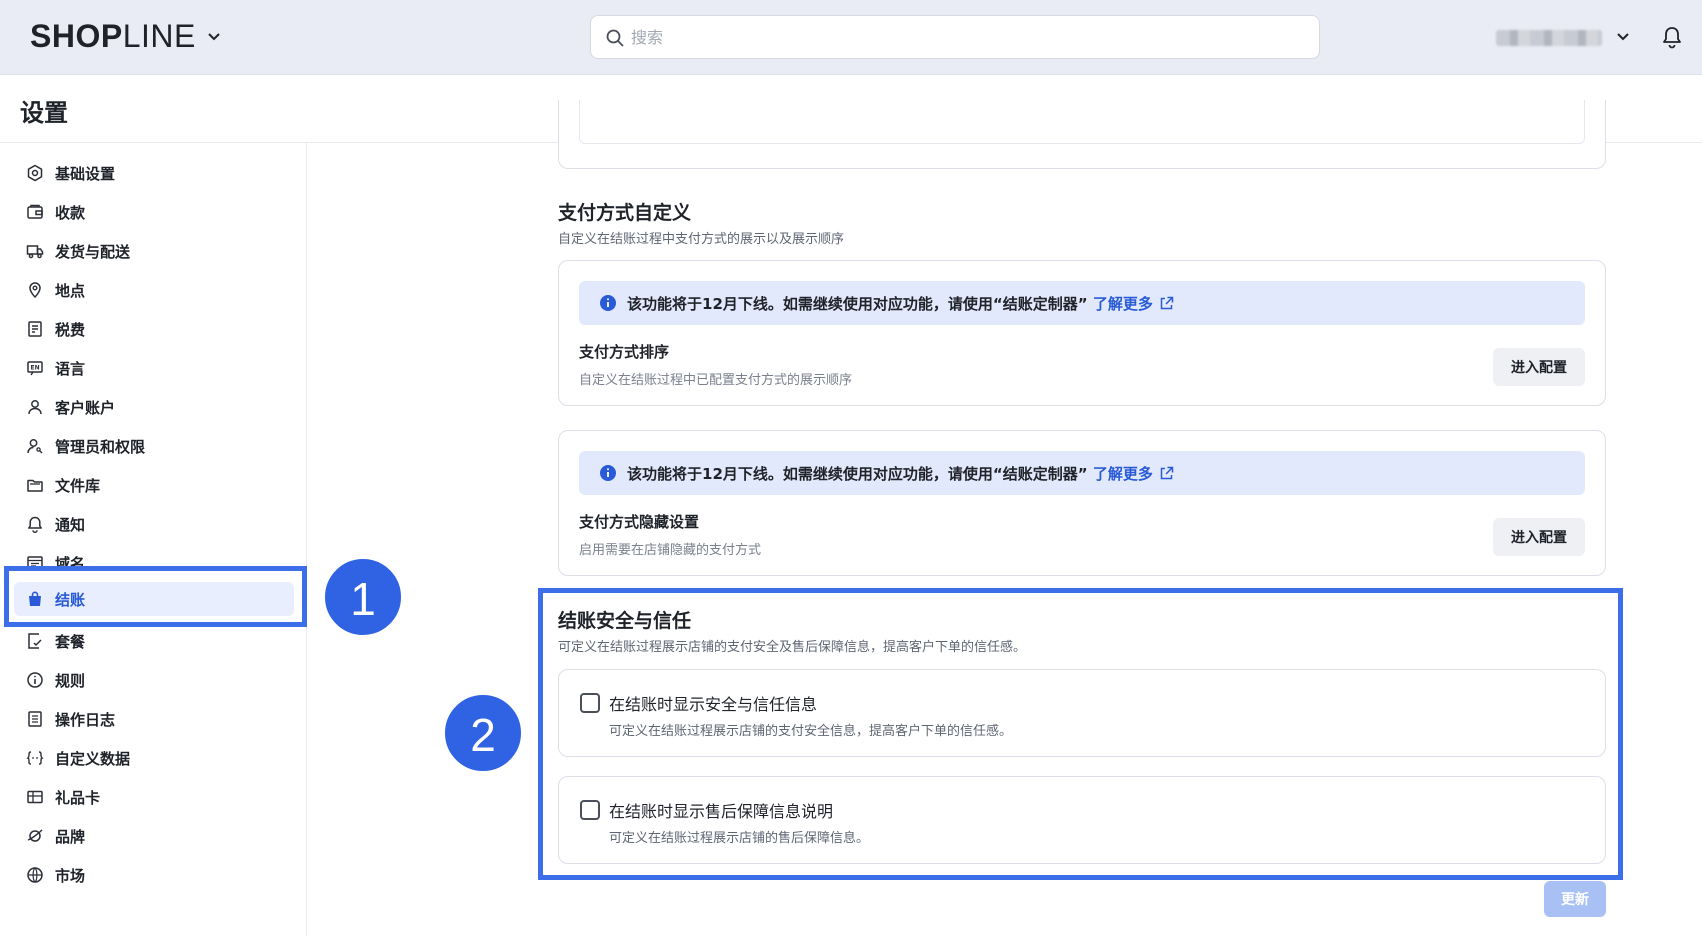 The width and height of the screenshot is (1702, 936). Describe the element at coordinates (70, 642) in the screenshot. I see `sidebar-item-label: 套餐` at that location.